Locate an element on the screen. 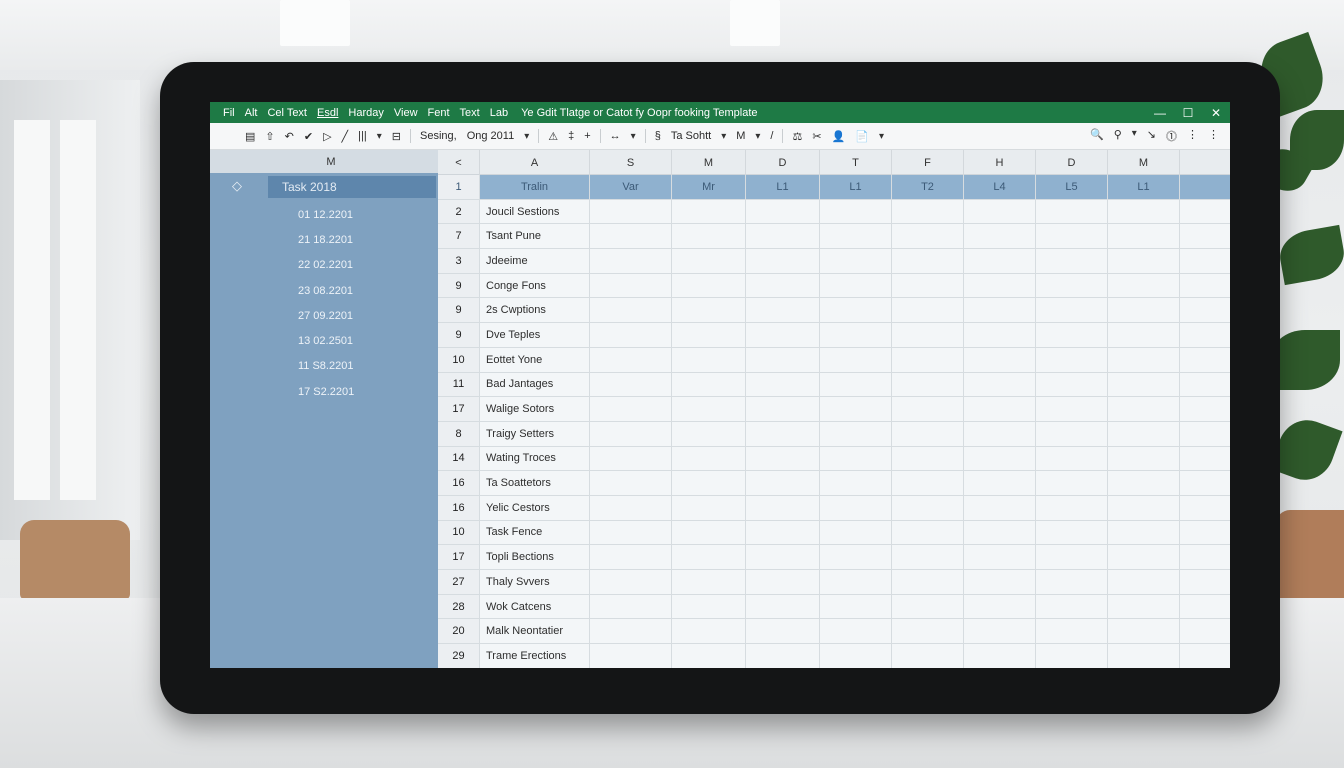  merge-icon: M is located at coordinates (740, 136).